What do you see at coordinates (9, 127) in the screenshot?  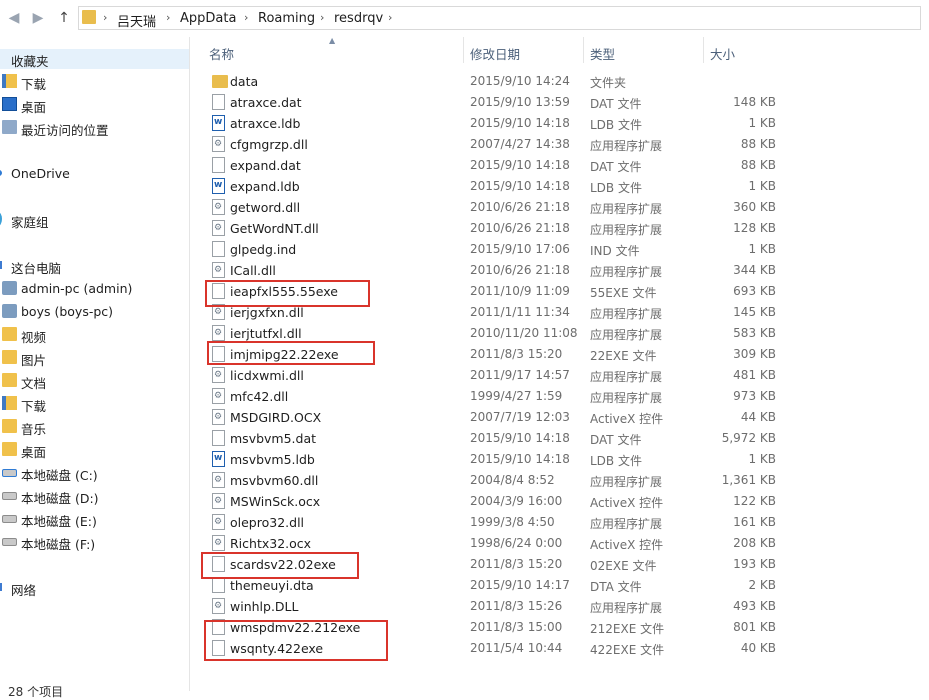 I see `recent-places-icon` at bounding box center [9, 127].